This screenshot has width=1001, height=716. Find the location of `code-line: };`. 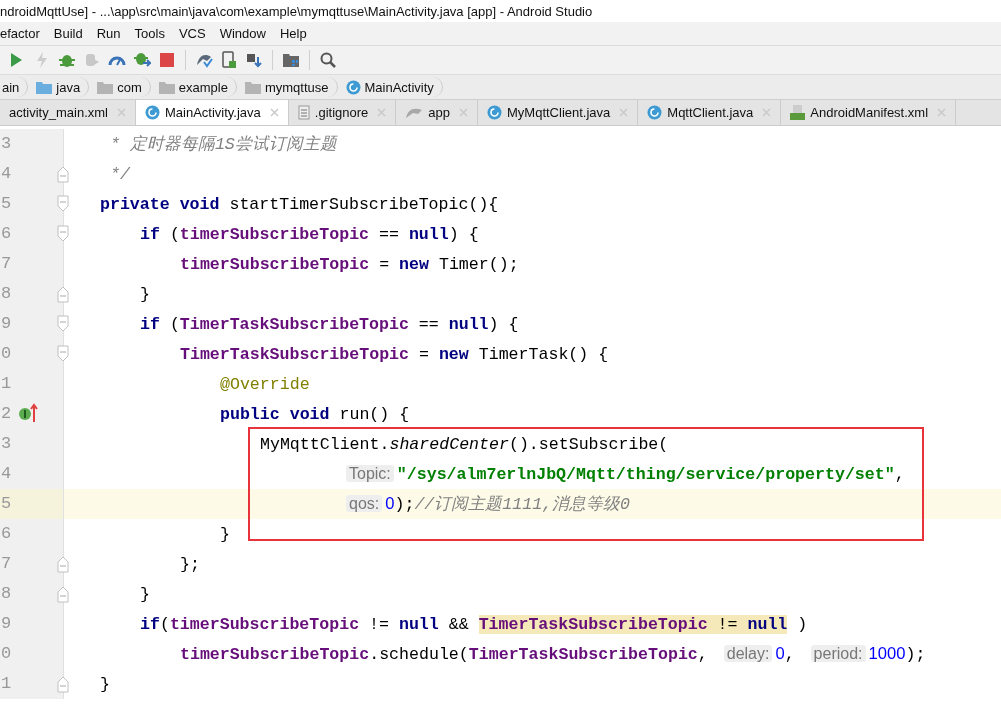

code-line: }; is located at coordinates (189, 564).